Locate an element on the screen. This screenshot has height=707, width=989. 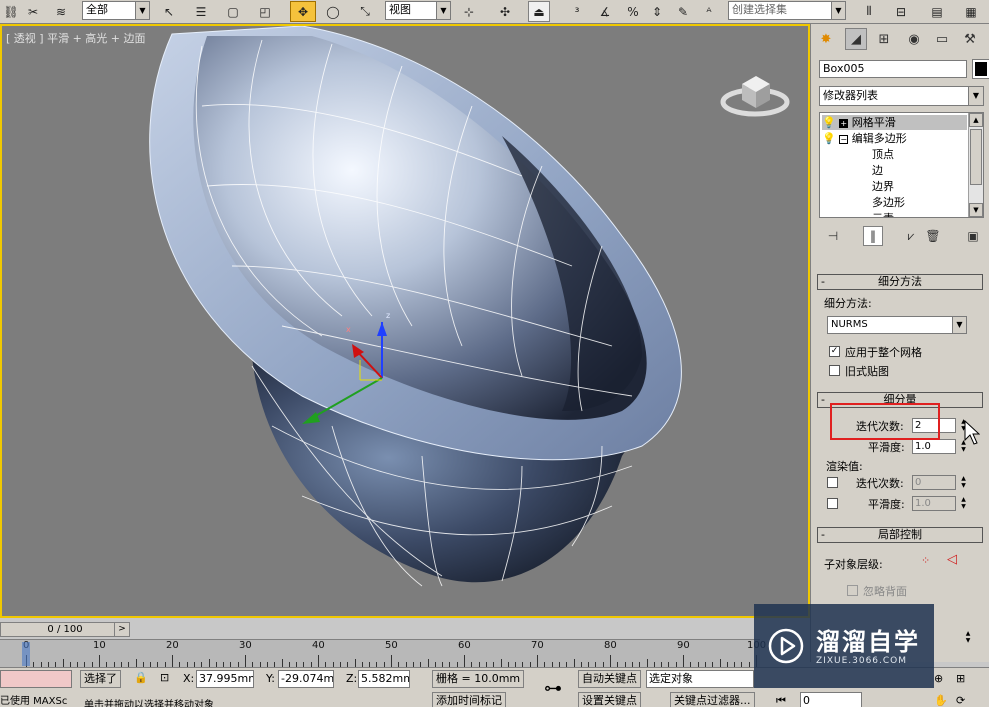
remove-modifier-icon: 🗑 is located at coordinates (933, 236).